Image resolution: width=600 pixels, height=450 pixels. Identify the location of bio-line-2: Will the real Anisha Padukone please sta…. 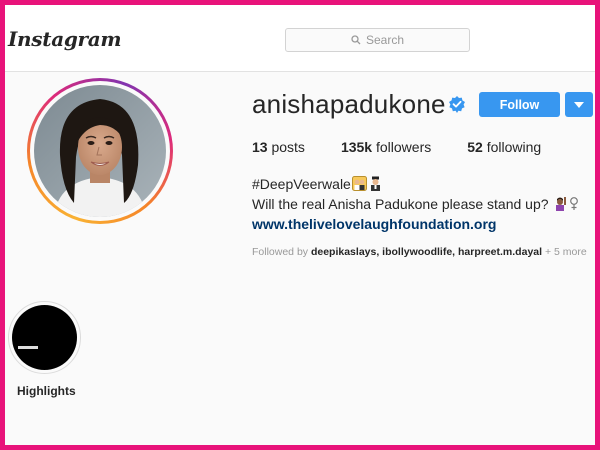
(415, 204).